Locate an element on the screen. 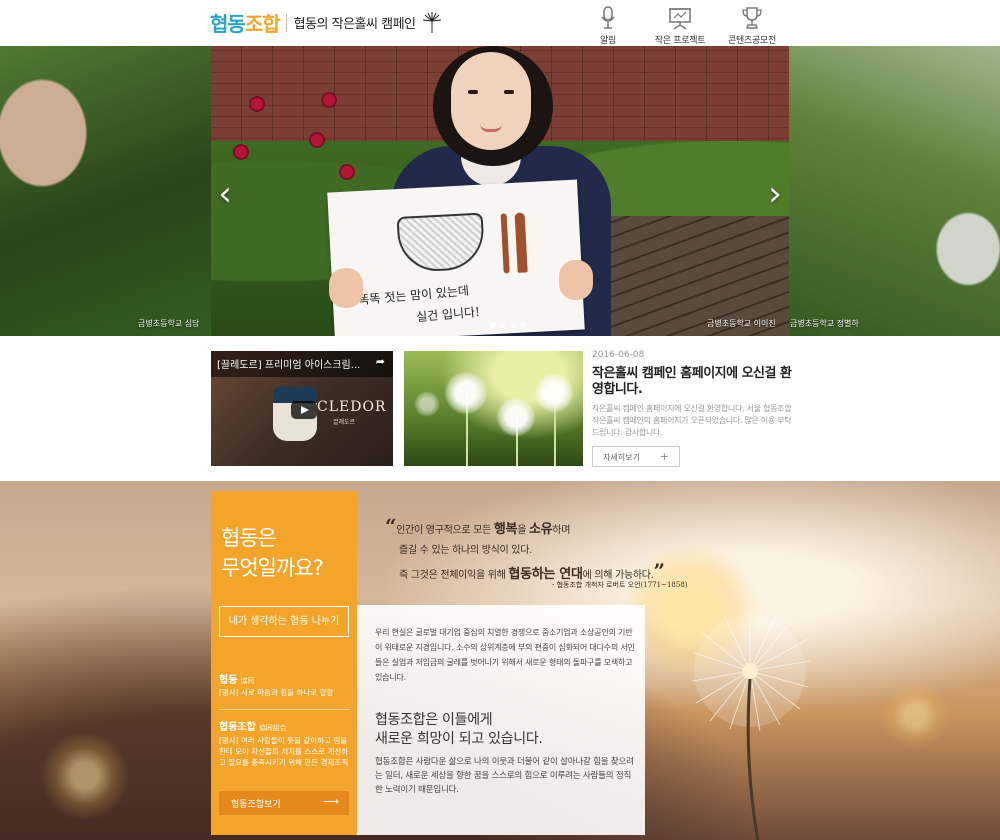 The height and width of the screenshot is (840, 1000). main-nav: 알림 작은 프로젝트 콘텐츠공모전 is located at coordinates (680, 25).